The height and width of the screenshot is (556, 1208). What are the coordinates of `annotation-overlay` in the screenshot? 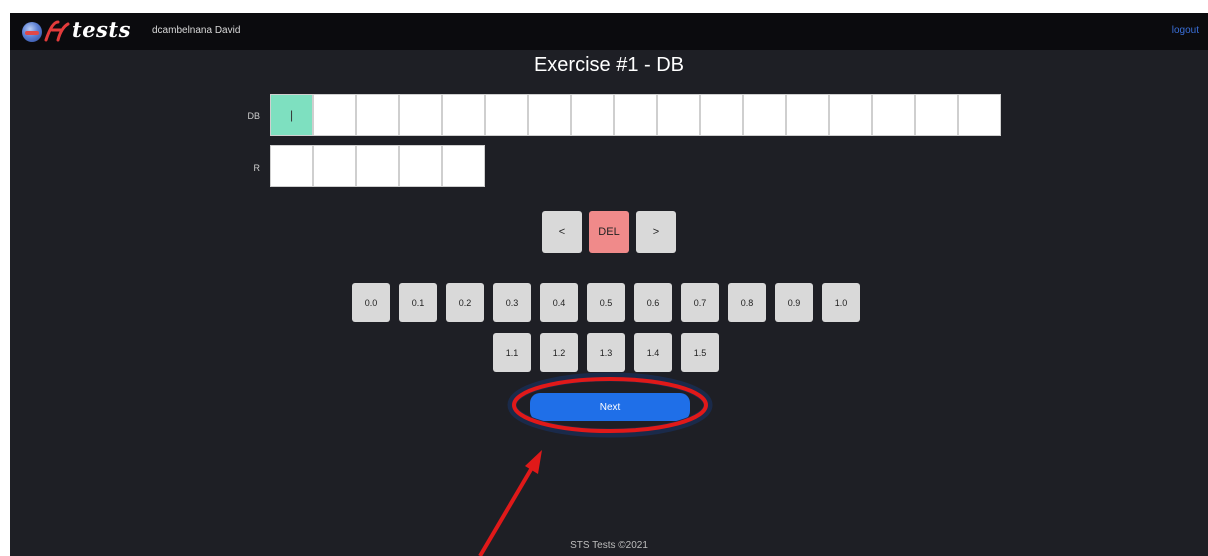 It's located at (595, 464).